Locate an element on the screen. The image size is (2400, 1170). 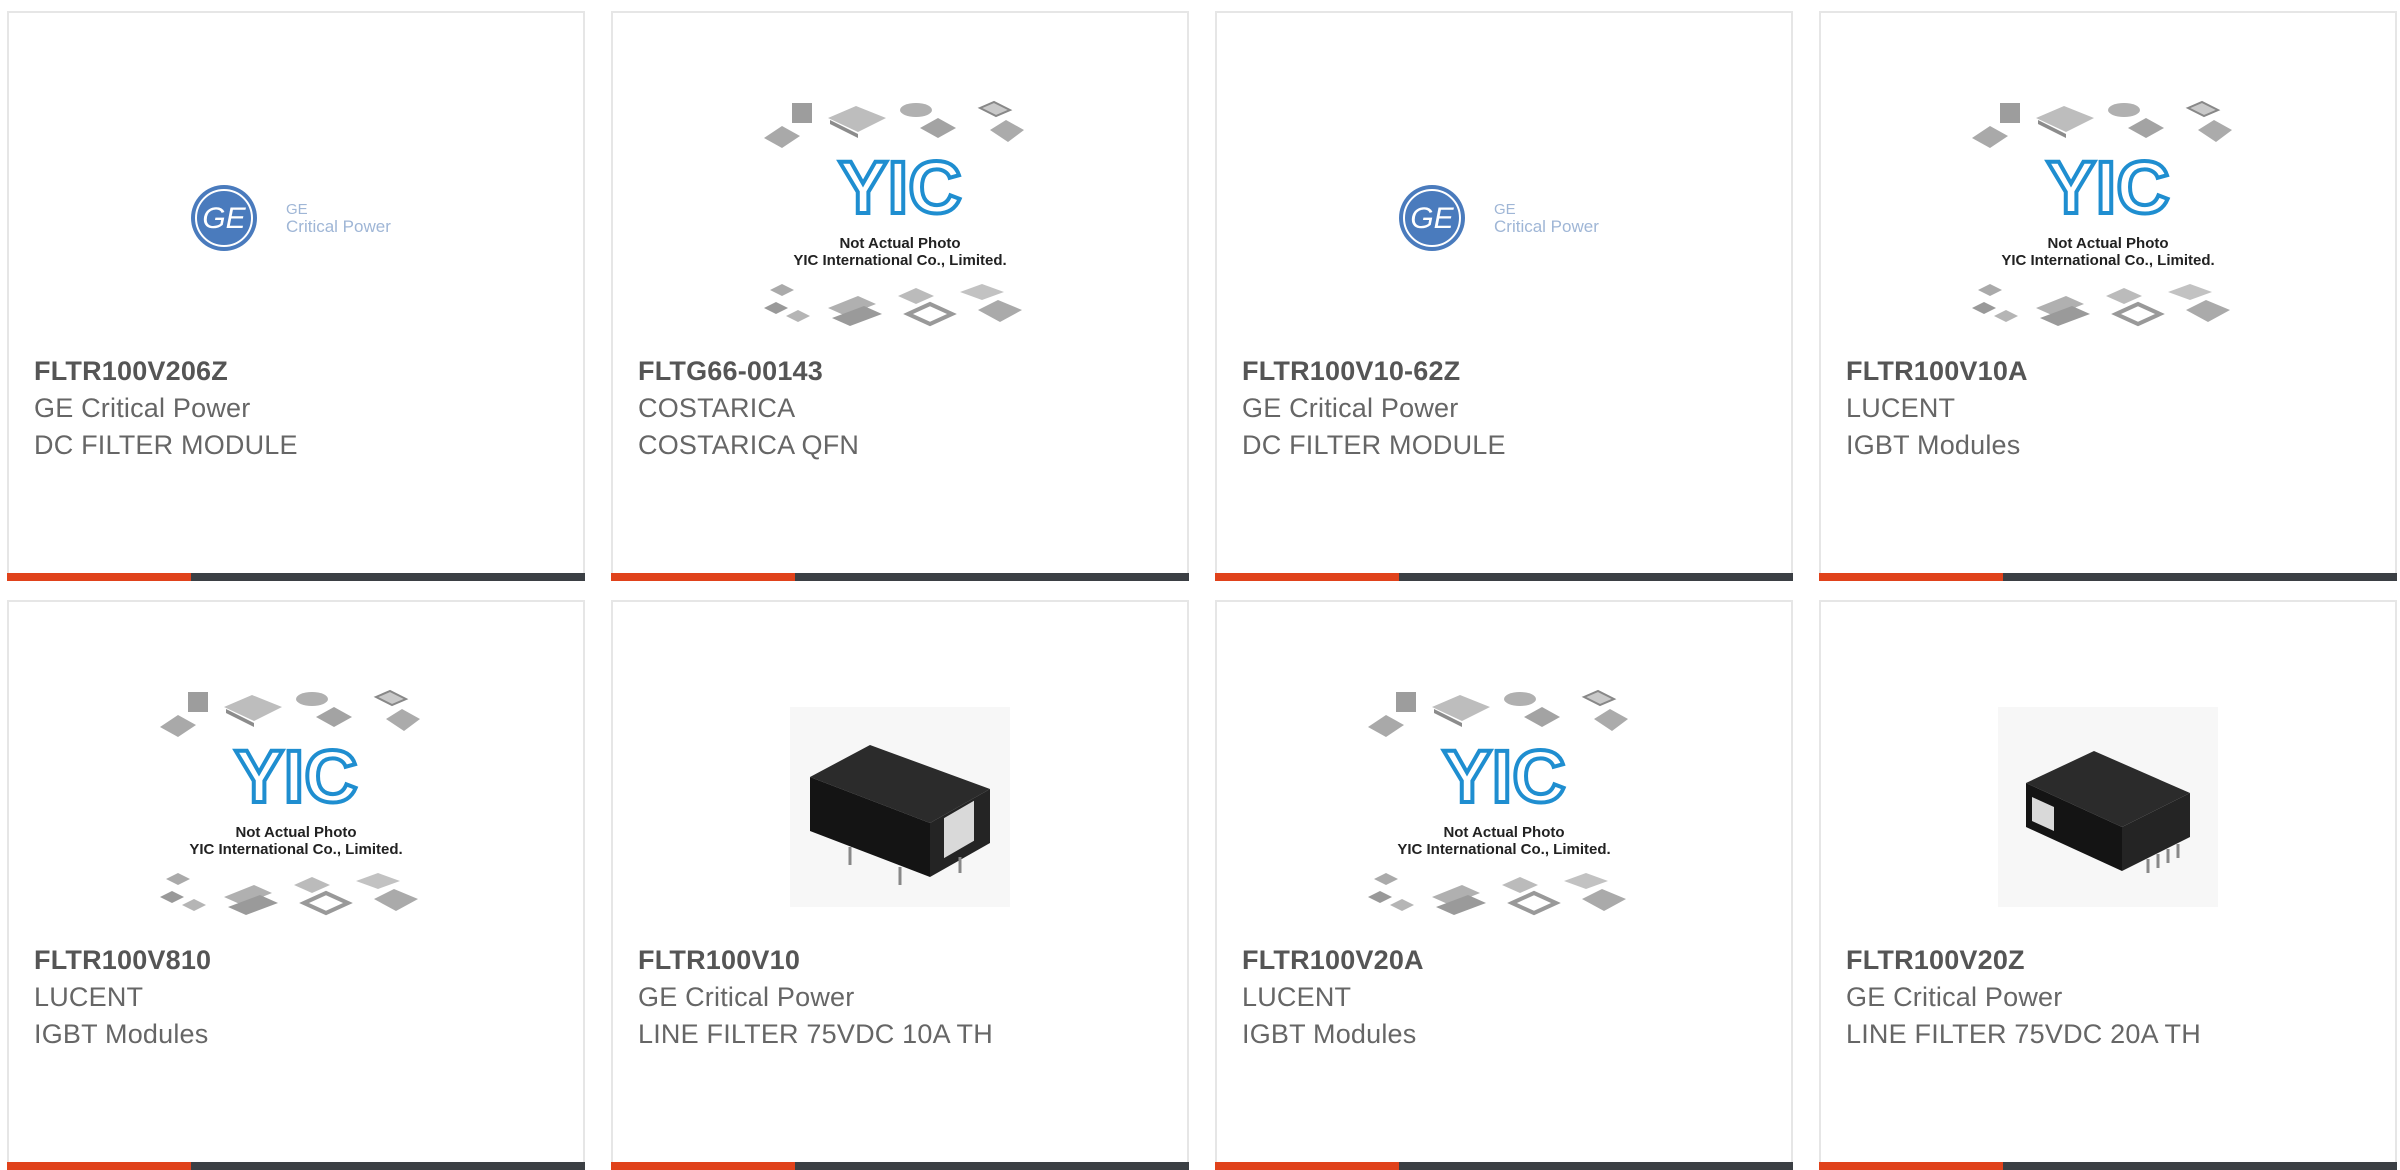
part-number: FLTR100V10 is located at coordinates (719, 960).